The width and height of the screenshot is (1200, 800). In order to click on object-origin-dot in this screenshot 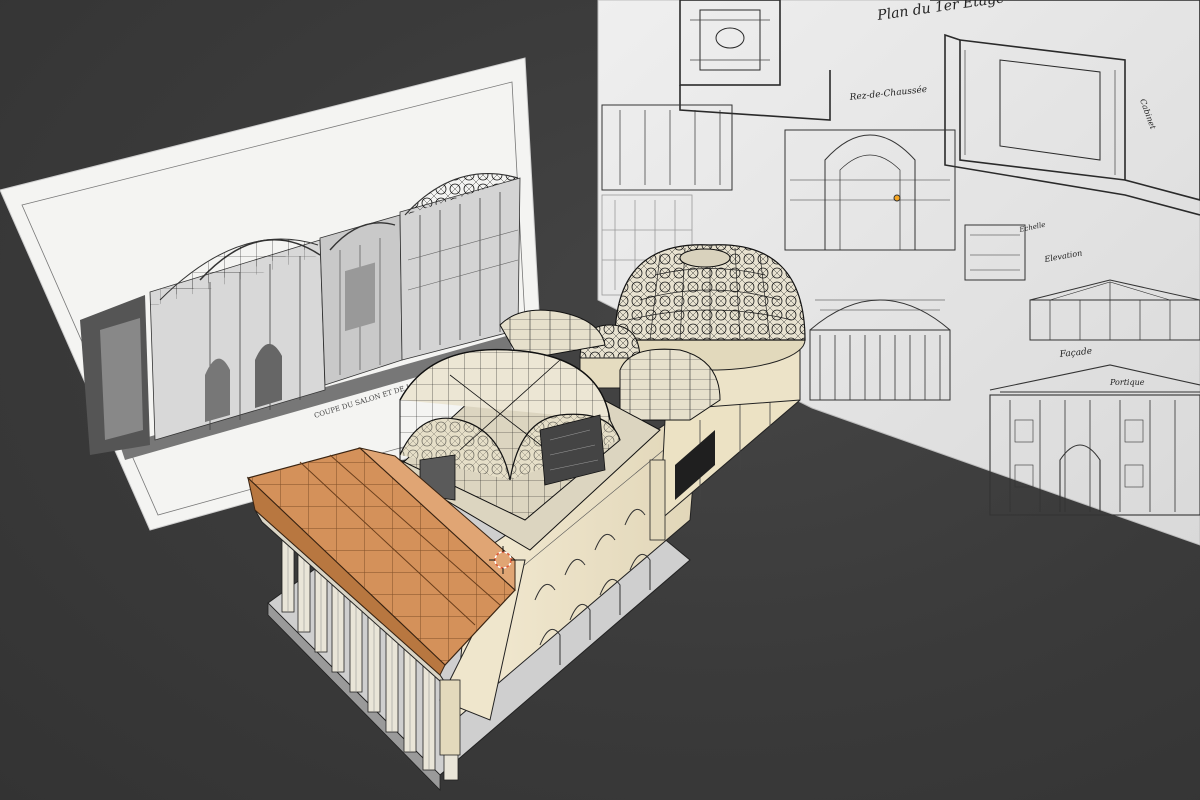, I will do `click(897, 198)`.